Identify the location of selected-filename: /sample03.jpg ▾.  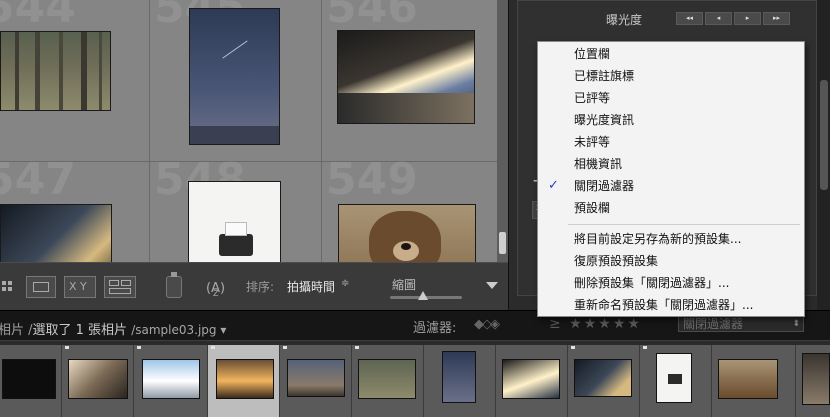
(178, 330).